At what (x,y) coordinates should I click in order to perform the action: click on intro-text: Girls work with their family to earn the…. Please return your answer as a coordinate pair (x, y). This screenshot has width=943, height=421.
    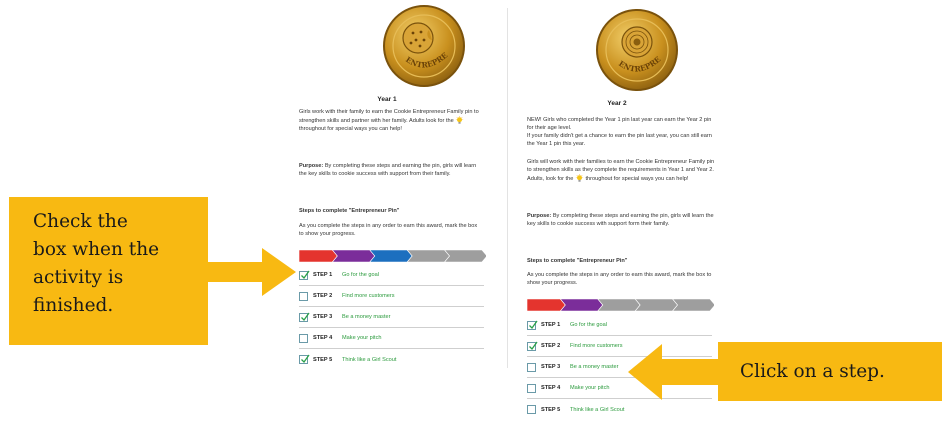
    Looking at the image, I should click on (389, 121).